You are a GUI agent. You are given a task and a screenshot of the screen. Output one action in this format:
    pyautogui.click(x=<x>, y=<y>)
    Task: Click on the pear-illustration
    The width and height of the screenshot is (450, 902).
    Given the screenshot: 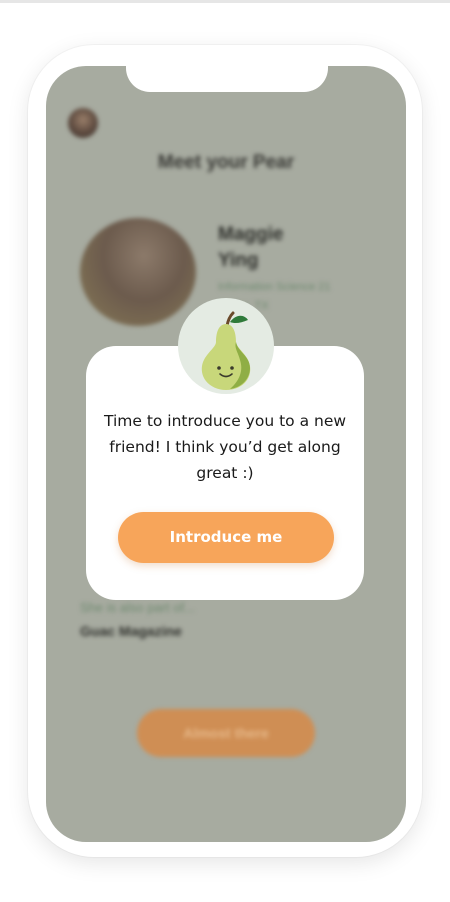 What is the action you would take?
    pyautogui.click(x=226, y=350)
    